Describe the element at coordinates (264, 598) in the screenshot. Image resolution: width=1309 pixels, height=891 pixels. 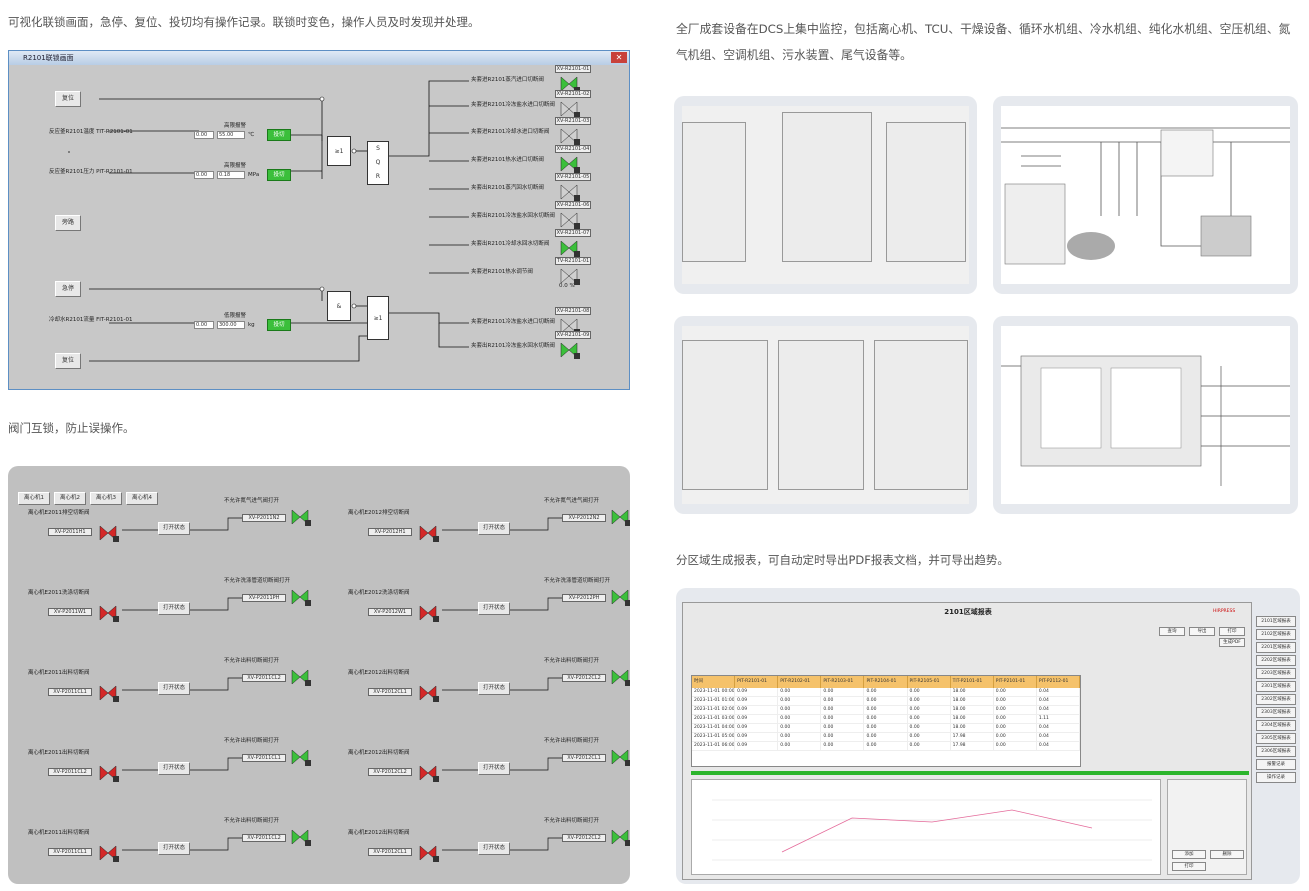
I see `interlock-tag: XV-P2011PH` at that location.